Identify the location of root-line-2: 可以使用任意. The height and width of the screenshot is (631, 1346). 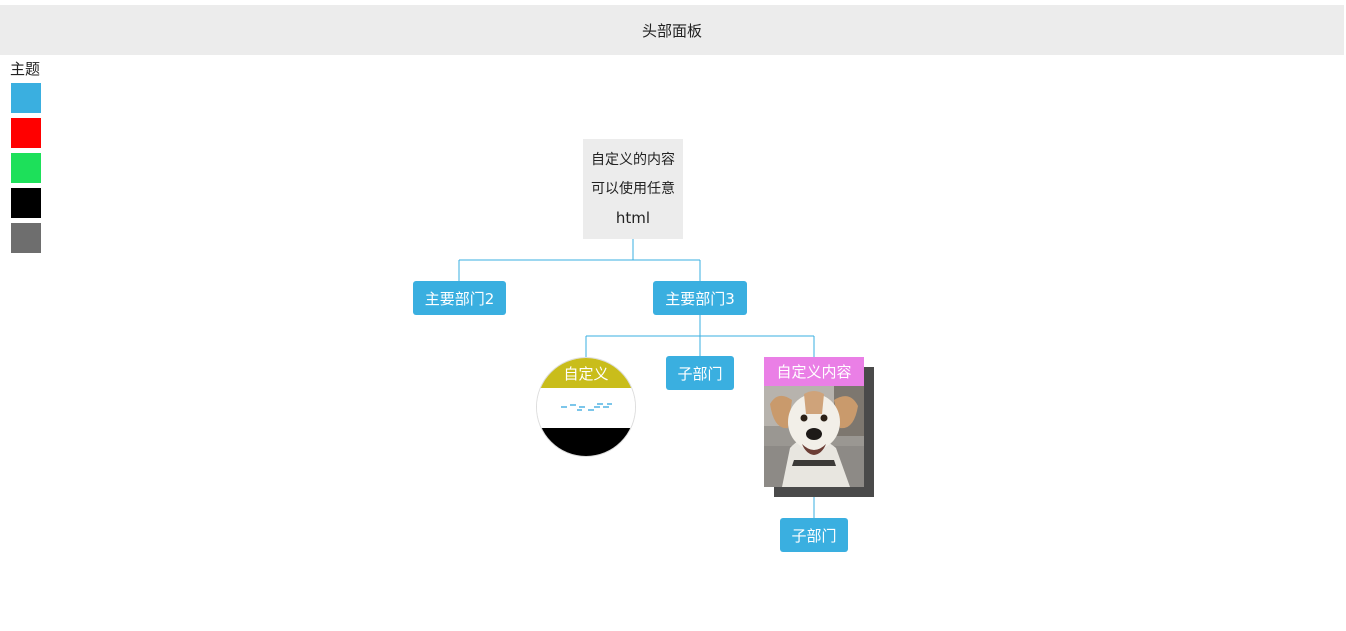
(633, 188).